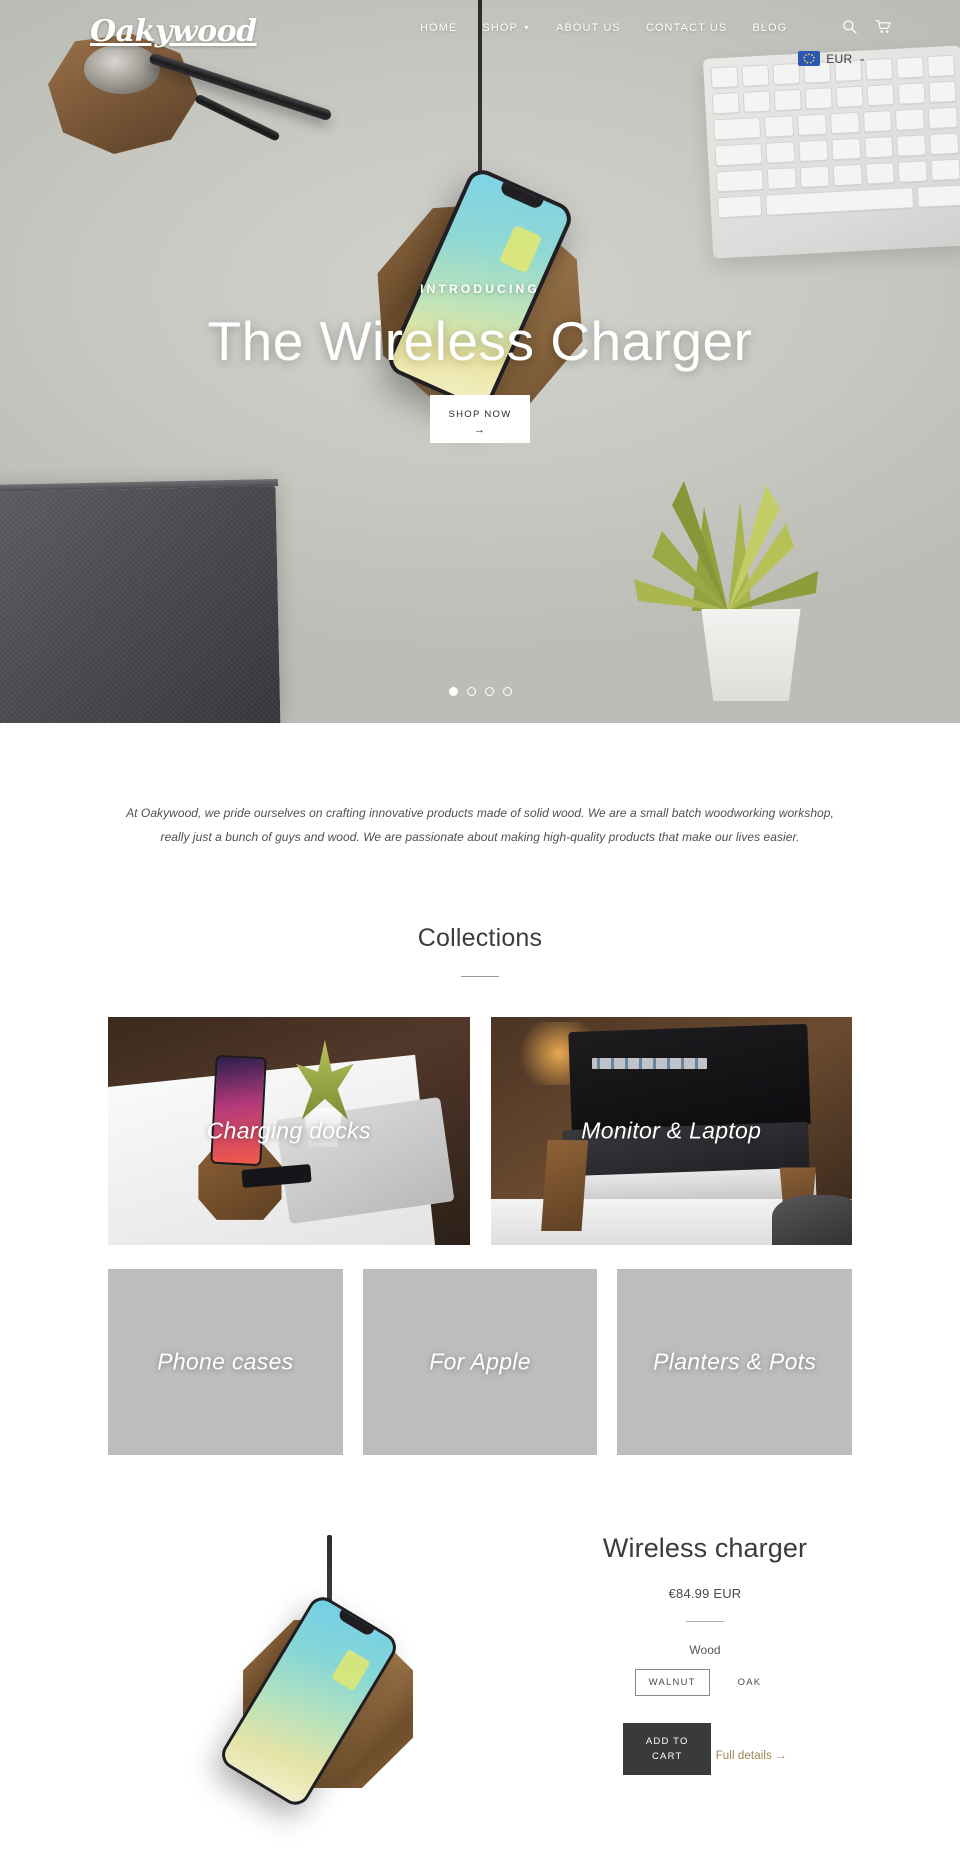 This screenshot has height=1875, width=960. I want to click on nav-item-blog: BLOG, so click(769, 28).